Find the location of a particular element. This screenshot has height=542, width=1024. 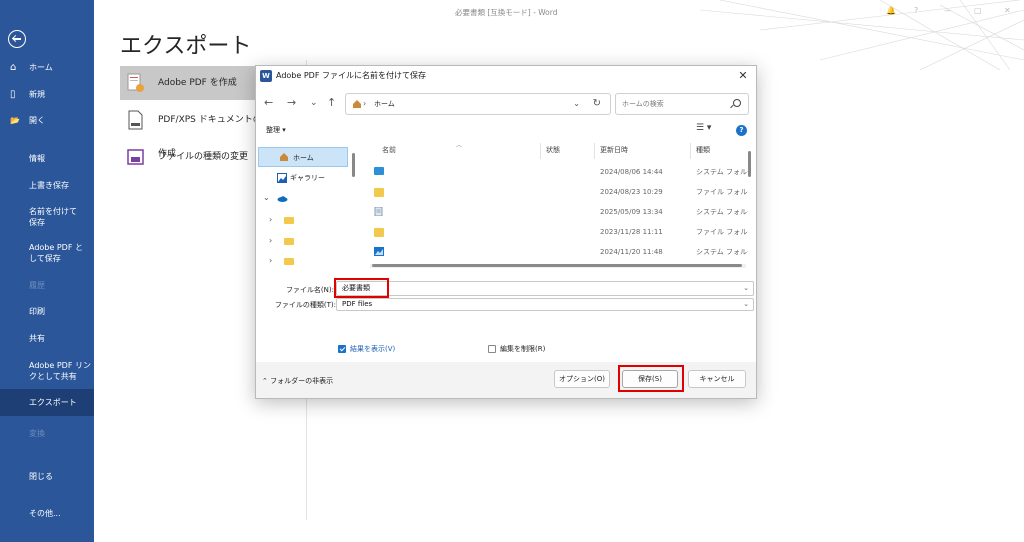

breadcrumb: ホーム is located at coordinates (384, 104).